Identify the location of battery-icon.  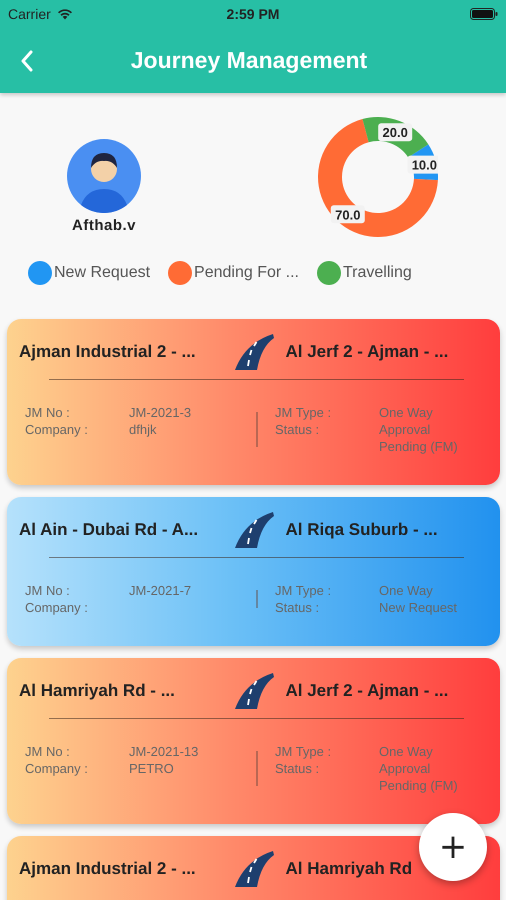
(484, 14).